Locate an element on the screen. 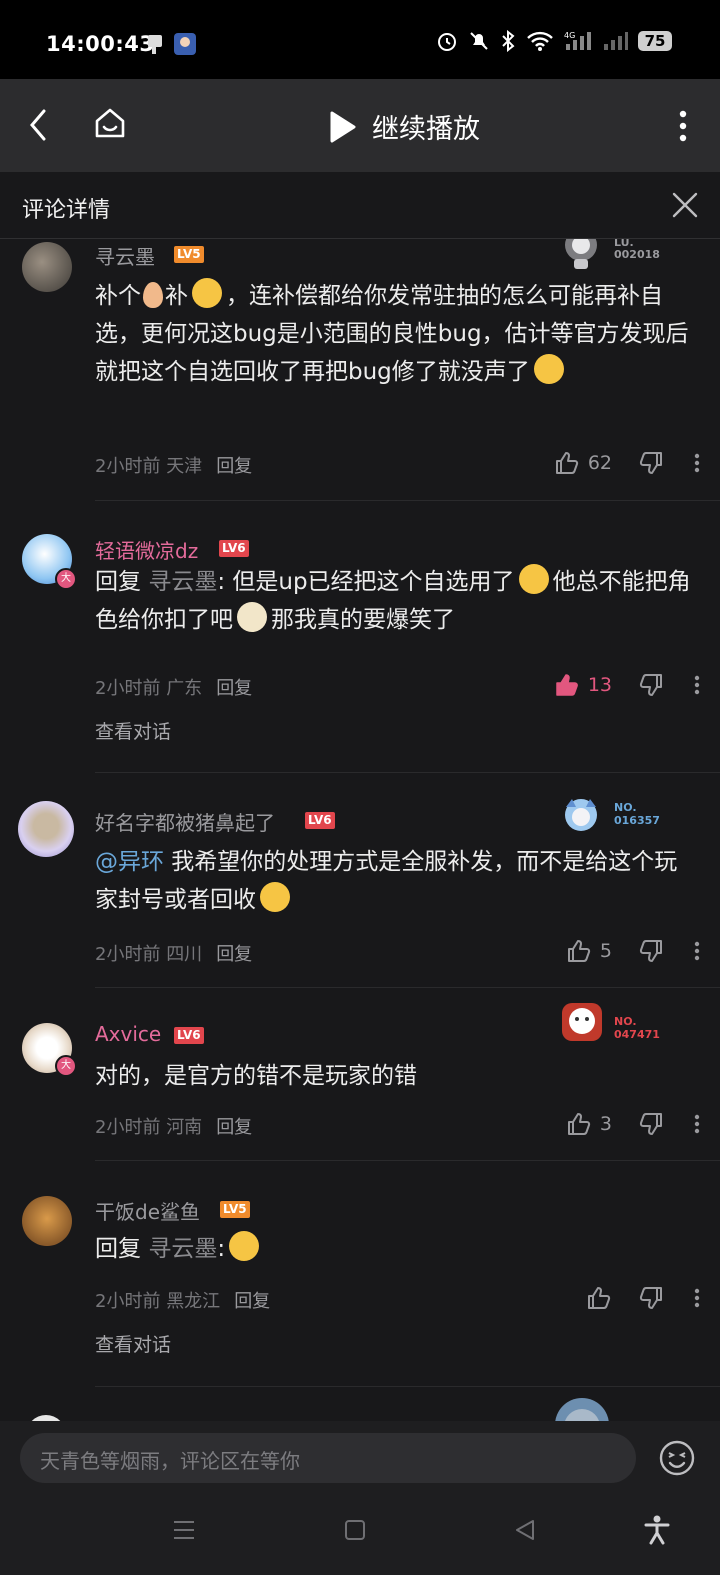 The width and height of the screenshot is (720, 1575). recent-apps-icon is located at coordinates (184, 1530).